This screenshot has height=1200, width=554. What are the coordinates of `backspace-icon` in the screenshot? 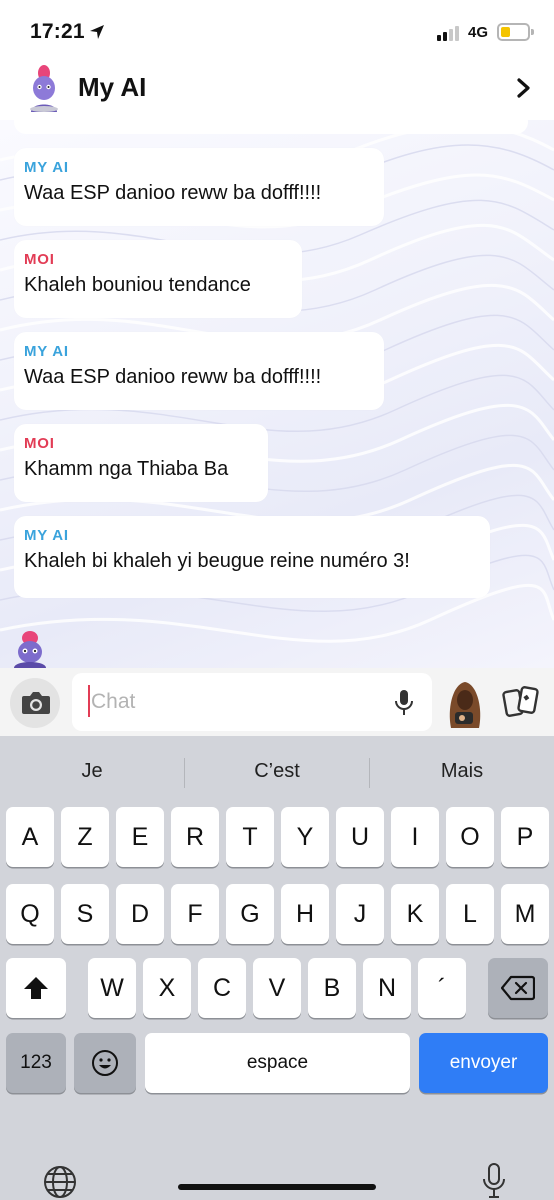 It's located at (518, 988).